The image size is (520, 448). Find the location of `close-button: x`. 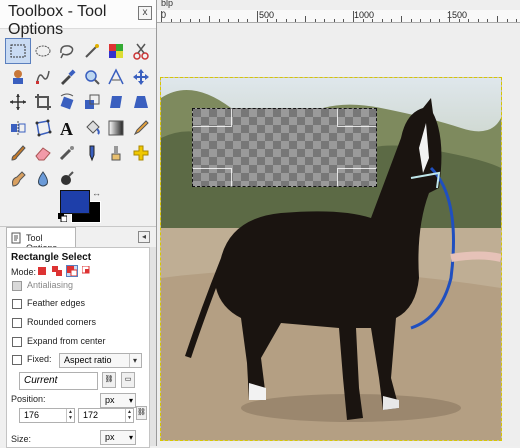

close-button: x is located at coordinates (145, 13).